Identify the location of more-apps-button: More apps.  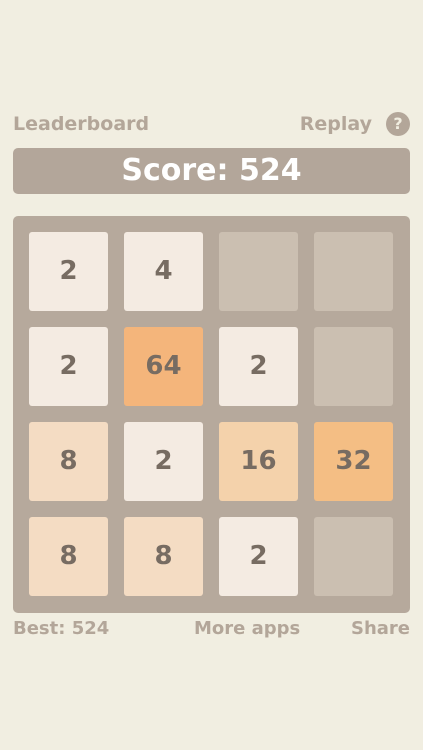
(247, 629).